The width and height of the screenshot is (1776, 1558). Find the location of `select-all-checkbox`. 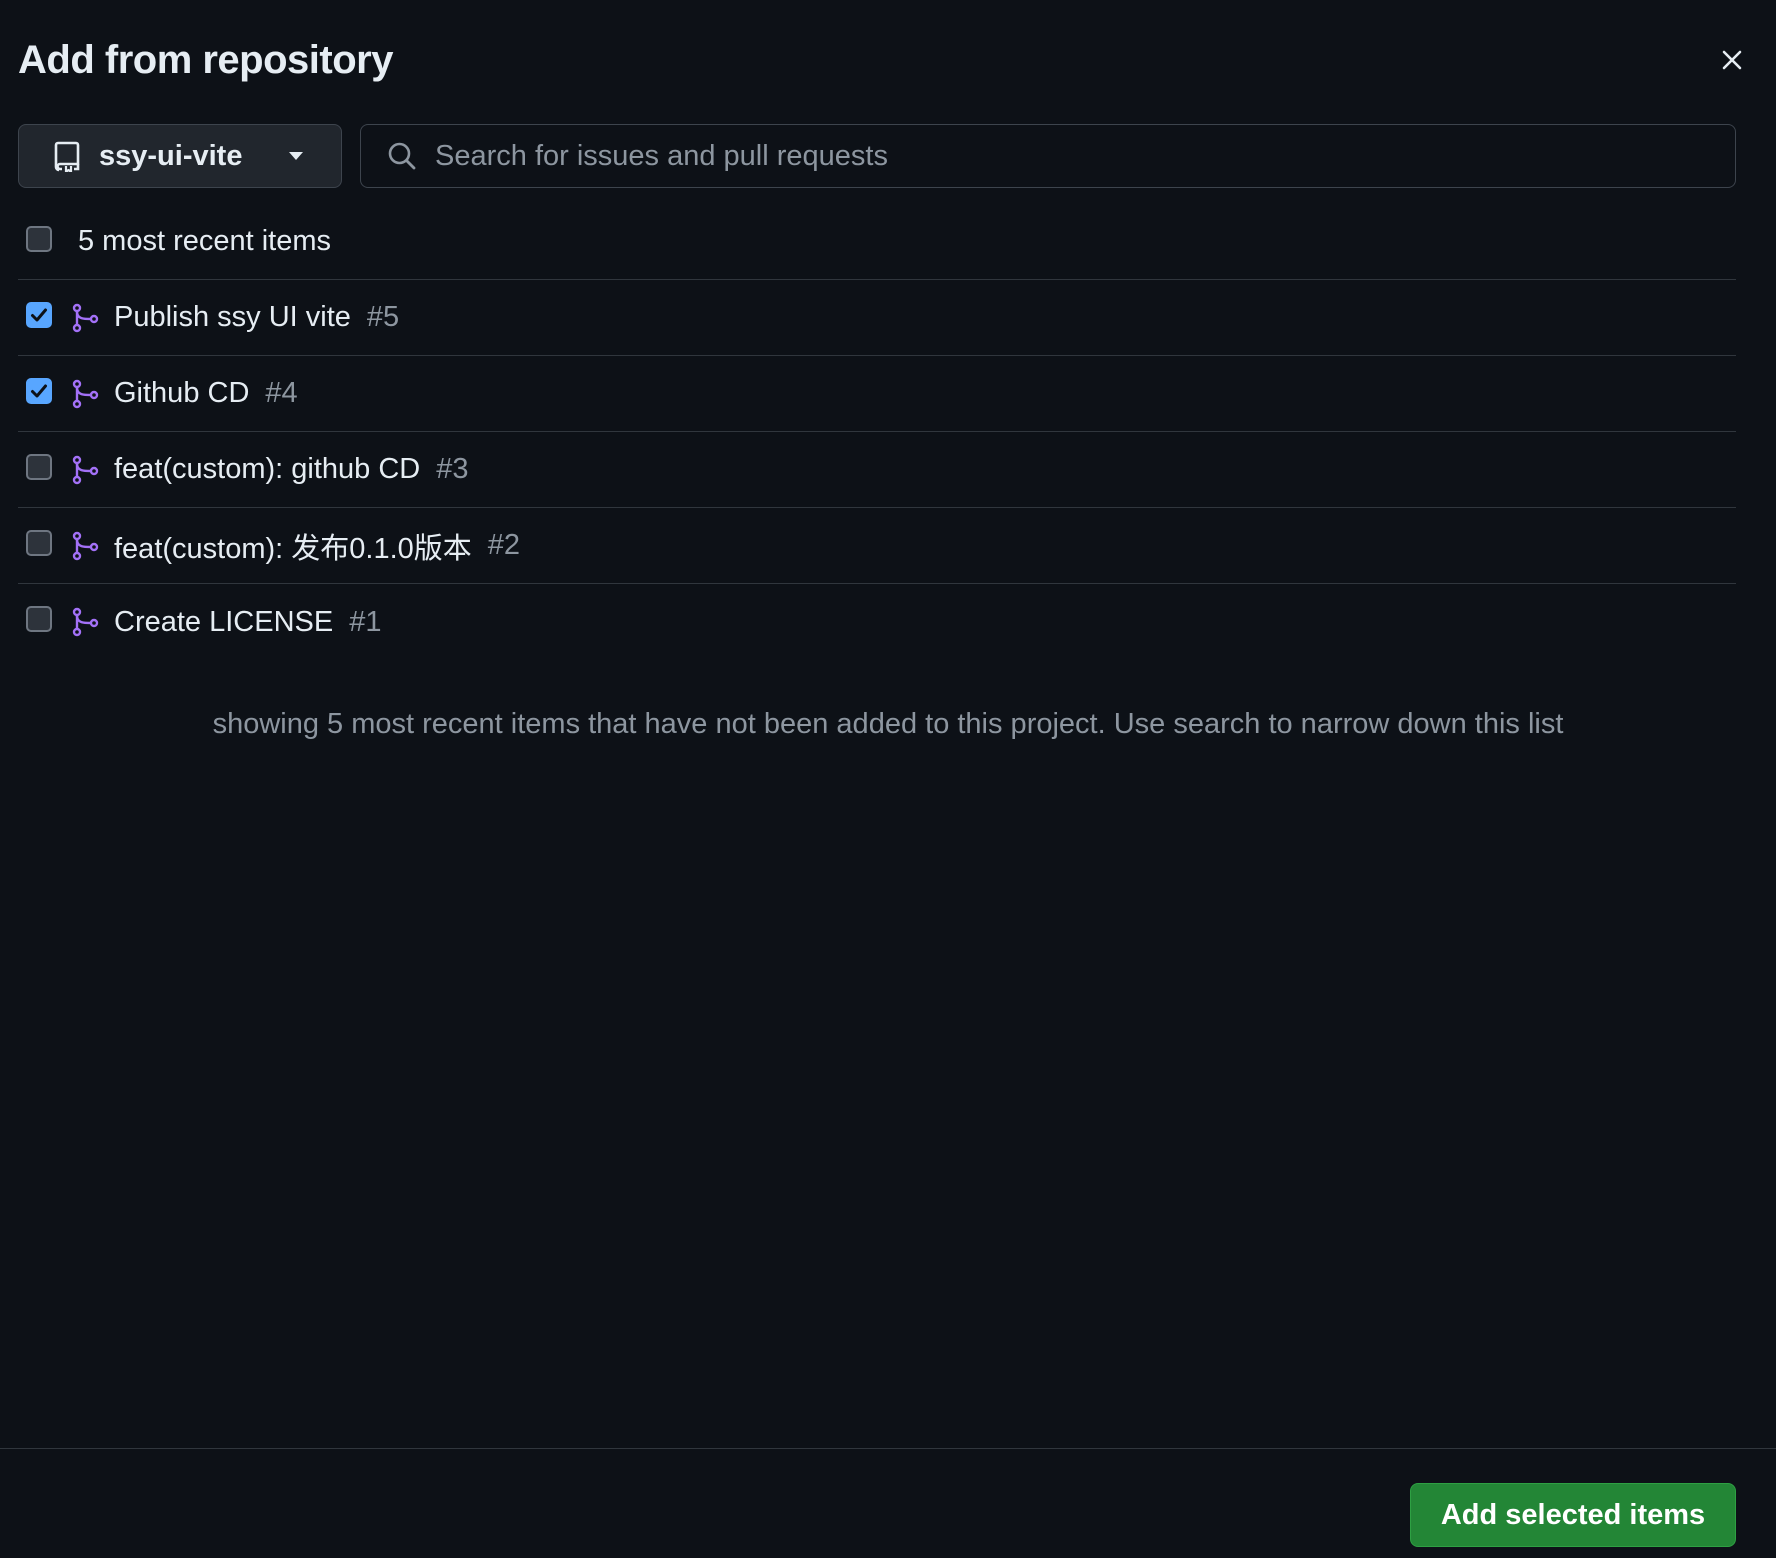

select-all-checkbox is located at coordinates (39, 238).